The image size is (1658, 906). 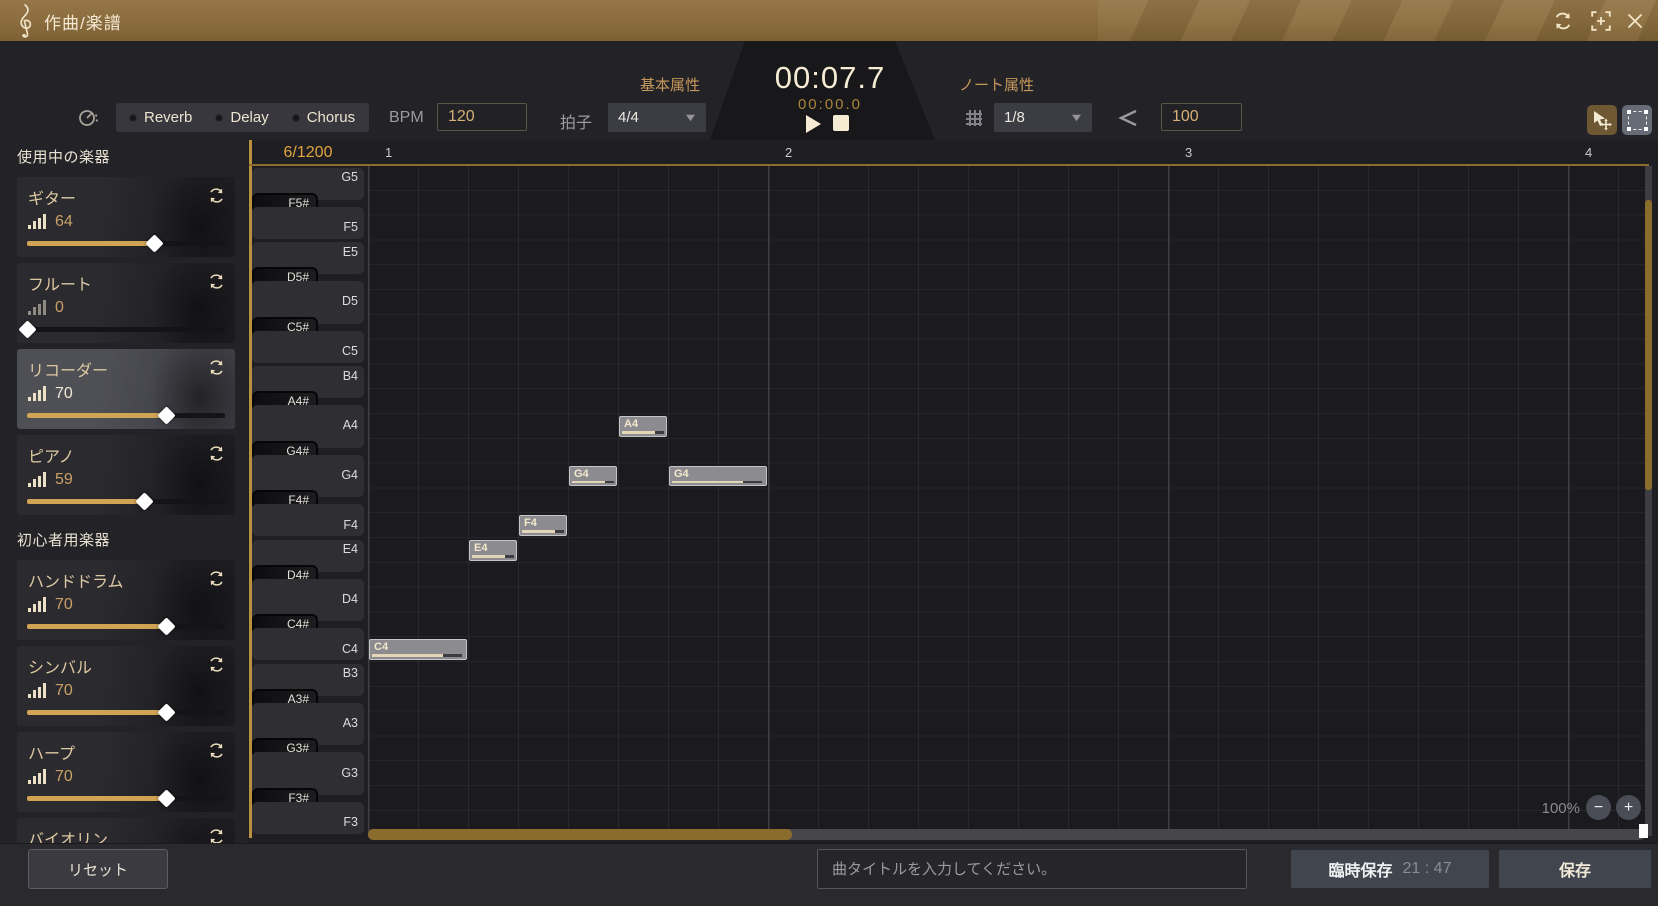 What do you see at coordinates (1643, 831) in the screenshot?
I see `scrollbar-corner` at bounding box center [1643, 831].